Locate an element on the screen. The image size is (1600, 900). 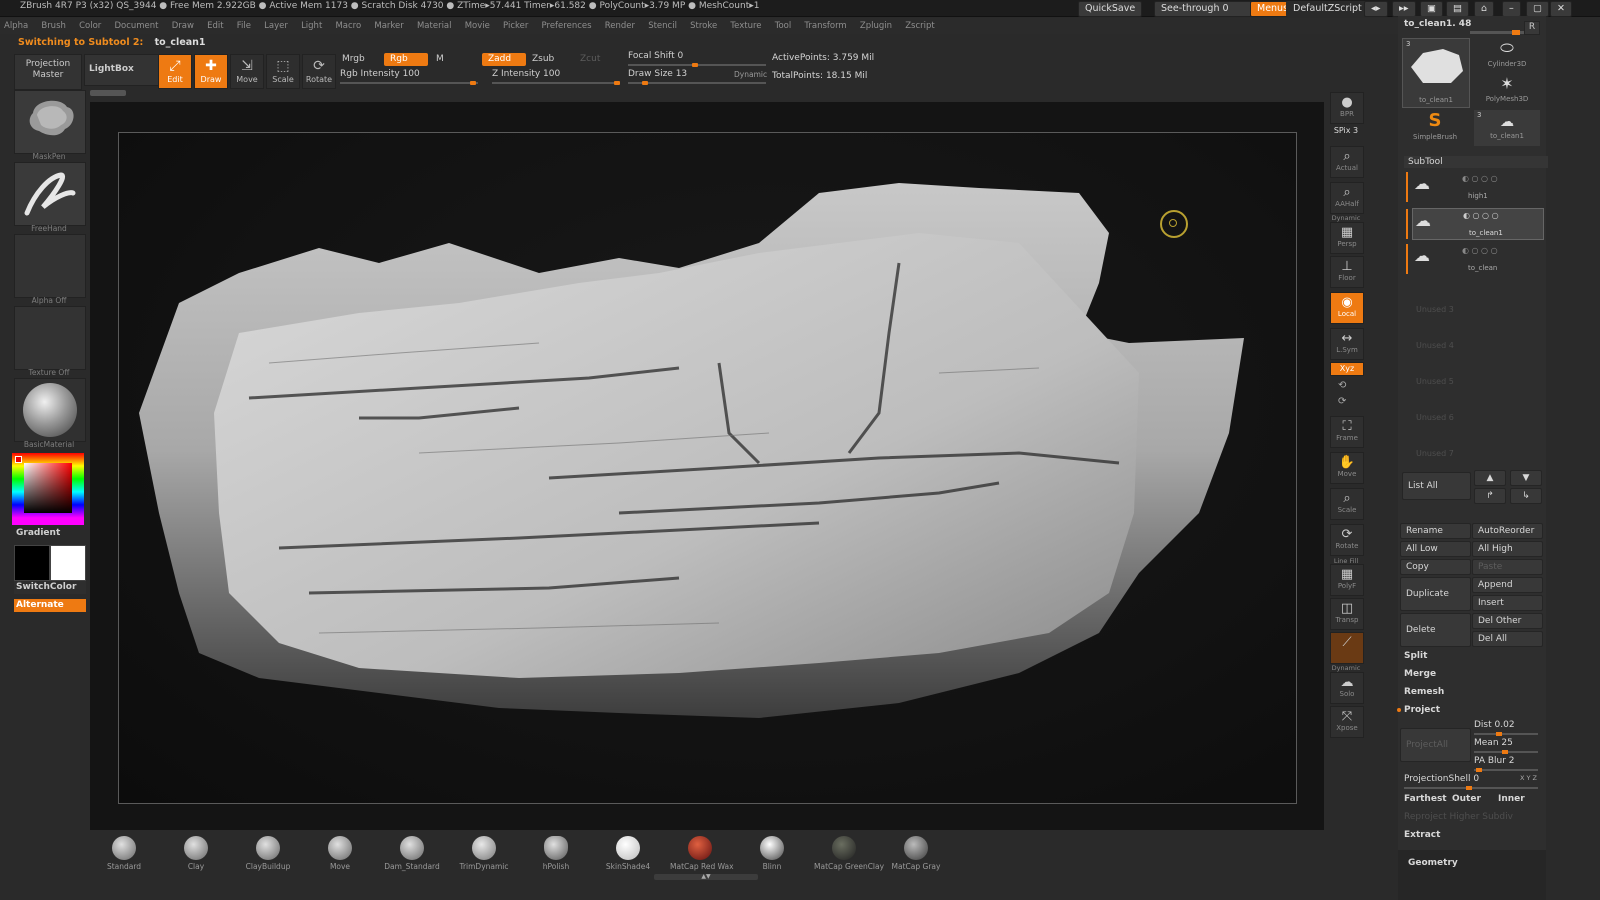
mean-slider: Mean 25 is located at coordinates (1493, 743).